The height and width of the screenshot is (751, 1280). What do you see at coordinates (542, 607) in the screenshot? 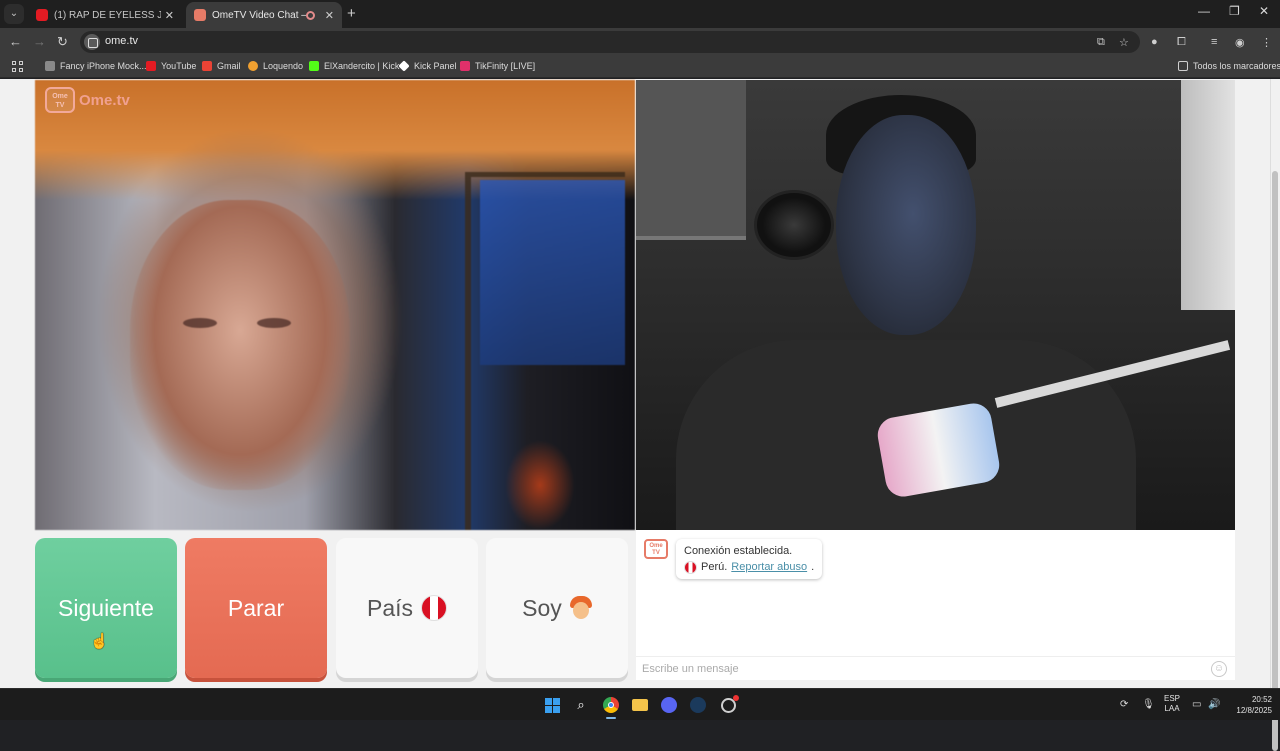
I see `gender-button-label: Soy` at bounding box center [542, 607].